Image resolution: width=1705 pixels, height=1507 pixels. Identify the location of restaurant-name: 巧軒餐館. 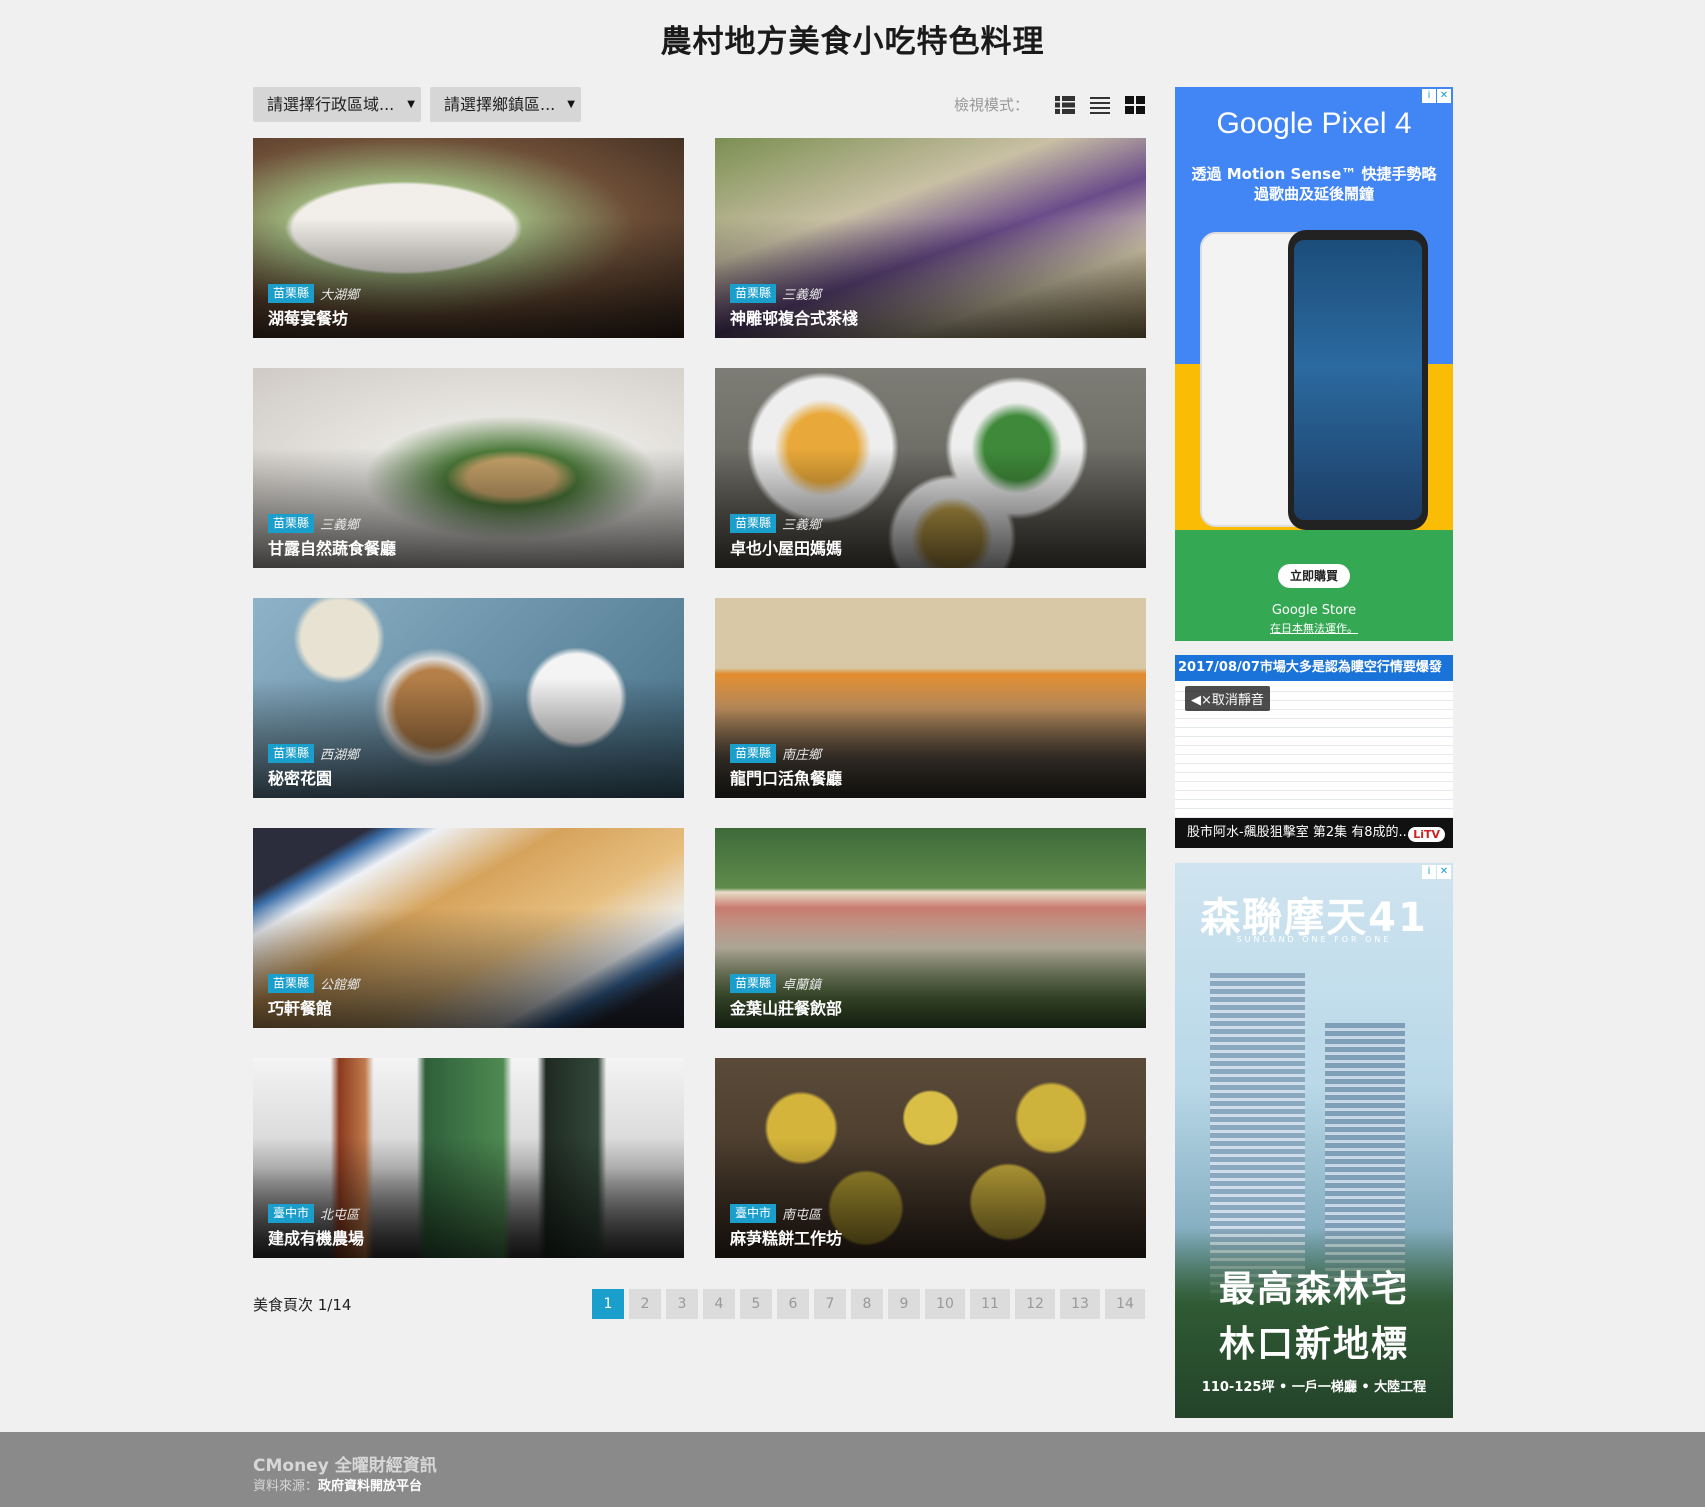
(300, 1008).